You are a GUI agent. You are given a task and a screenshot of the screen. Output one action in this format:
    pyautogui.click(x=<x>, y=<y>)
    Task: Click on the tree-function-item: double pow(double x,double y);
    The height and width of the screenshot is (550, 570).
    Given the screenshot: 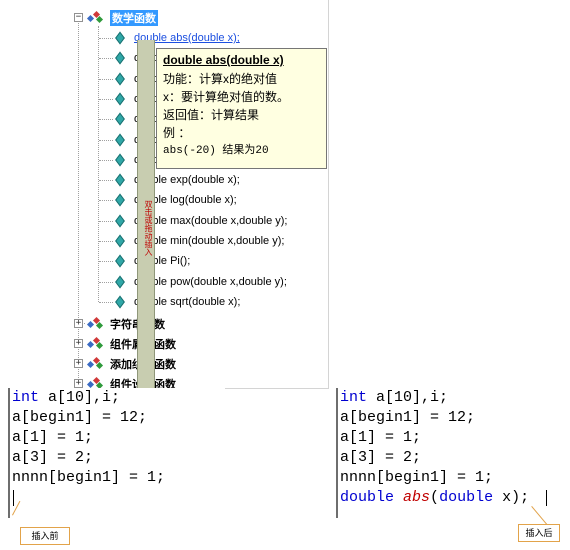 What is the action you would take?
    pyautogui.click(x=210, y=282)
    